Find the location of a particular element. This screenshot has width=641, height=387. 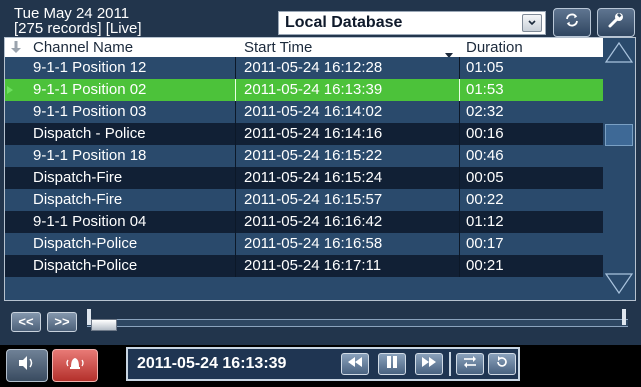

rewind-button is located at coordinates (355, 364).